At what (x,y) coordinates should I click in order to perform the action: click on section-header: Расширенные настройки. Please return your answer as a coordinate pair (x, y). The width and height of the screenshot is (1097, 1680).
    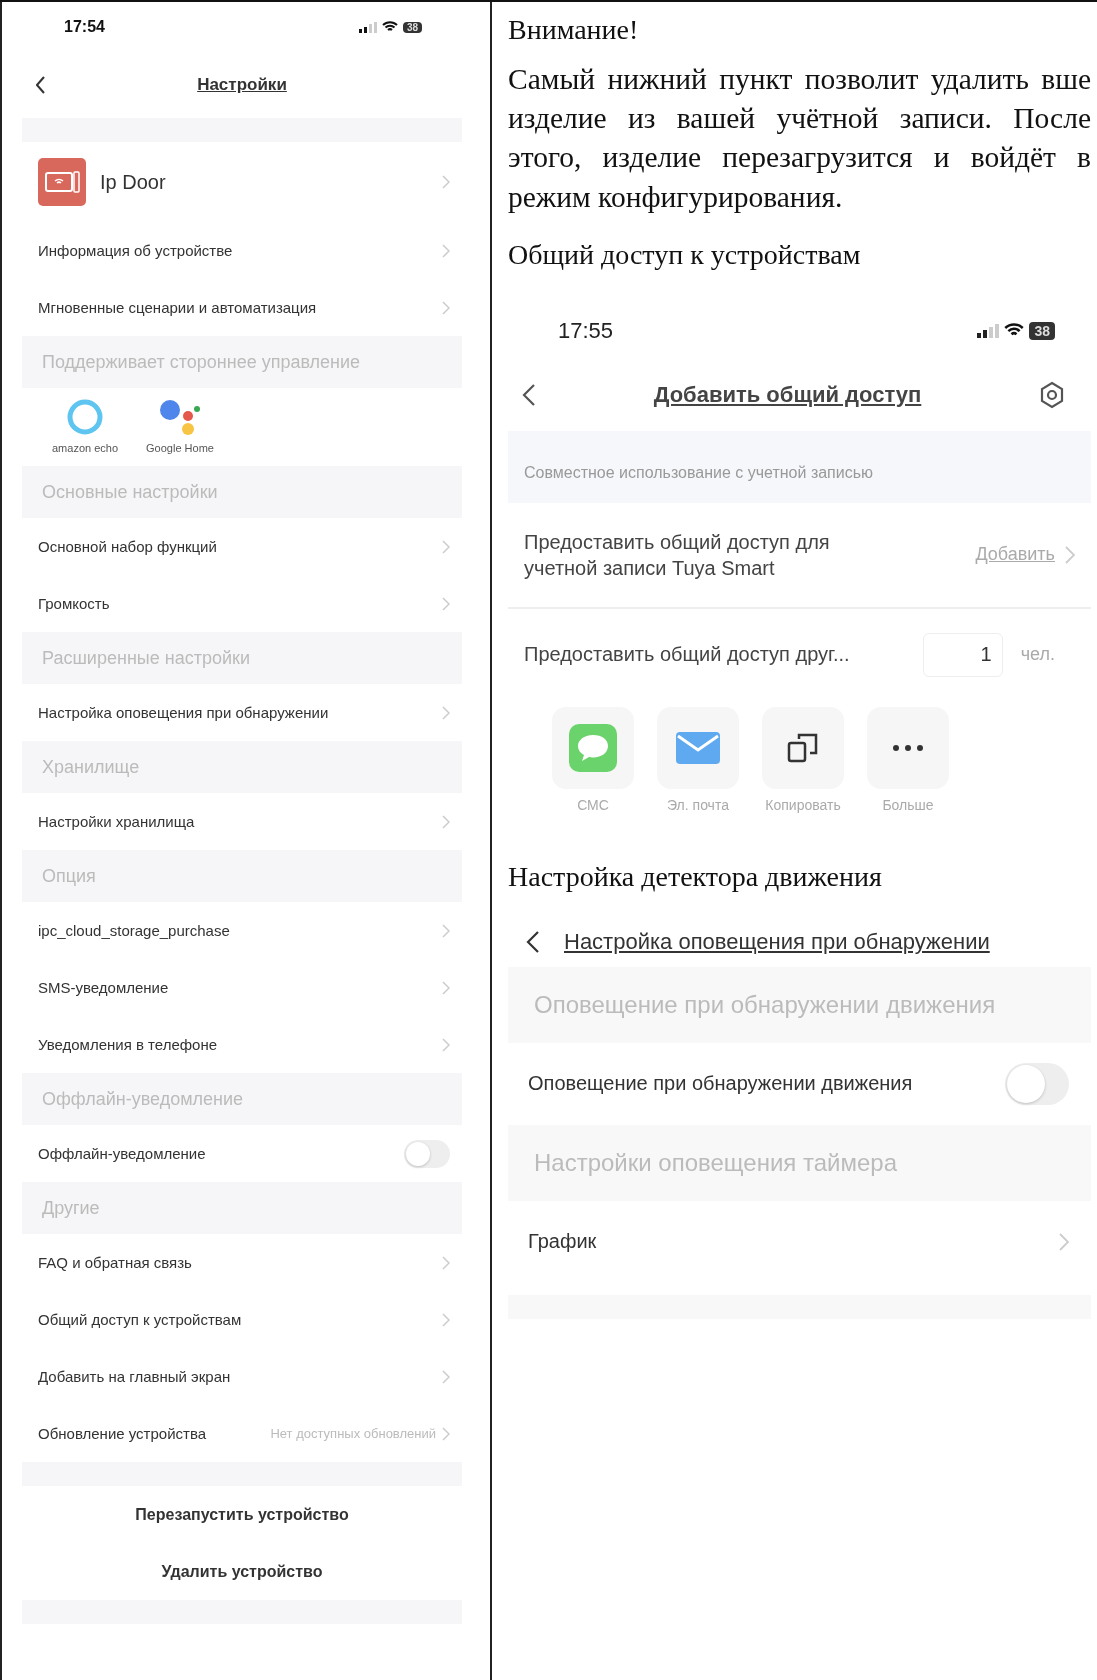
    Looking at the image, I should click on (242, 658).